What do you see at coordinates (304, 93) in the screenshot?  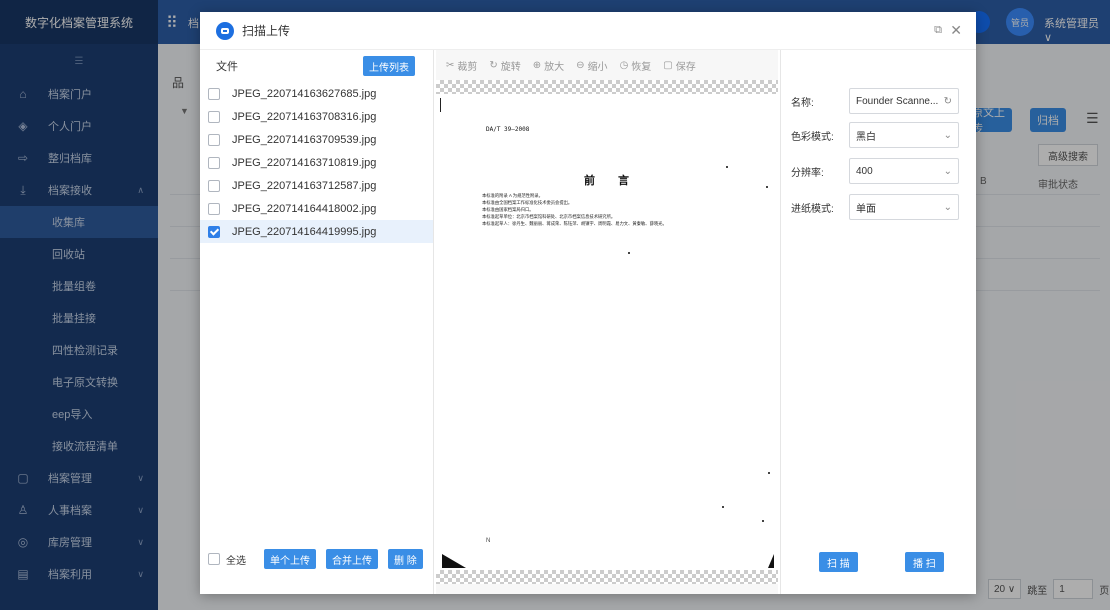 I see `file-name: JPEG_220714163627685.jpg` at bounding box center [304, 93].